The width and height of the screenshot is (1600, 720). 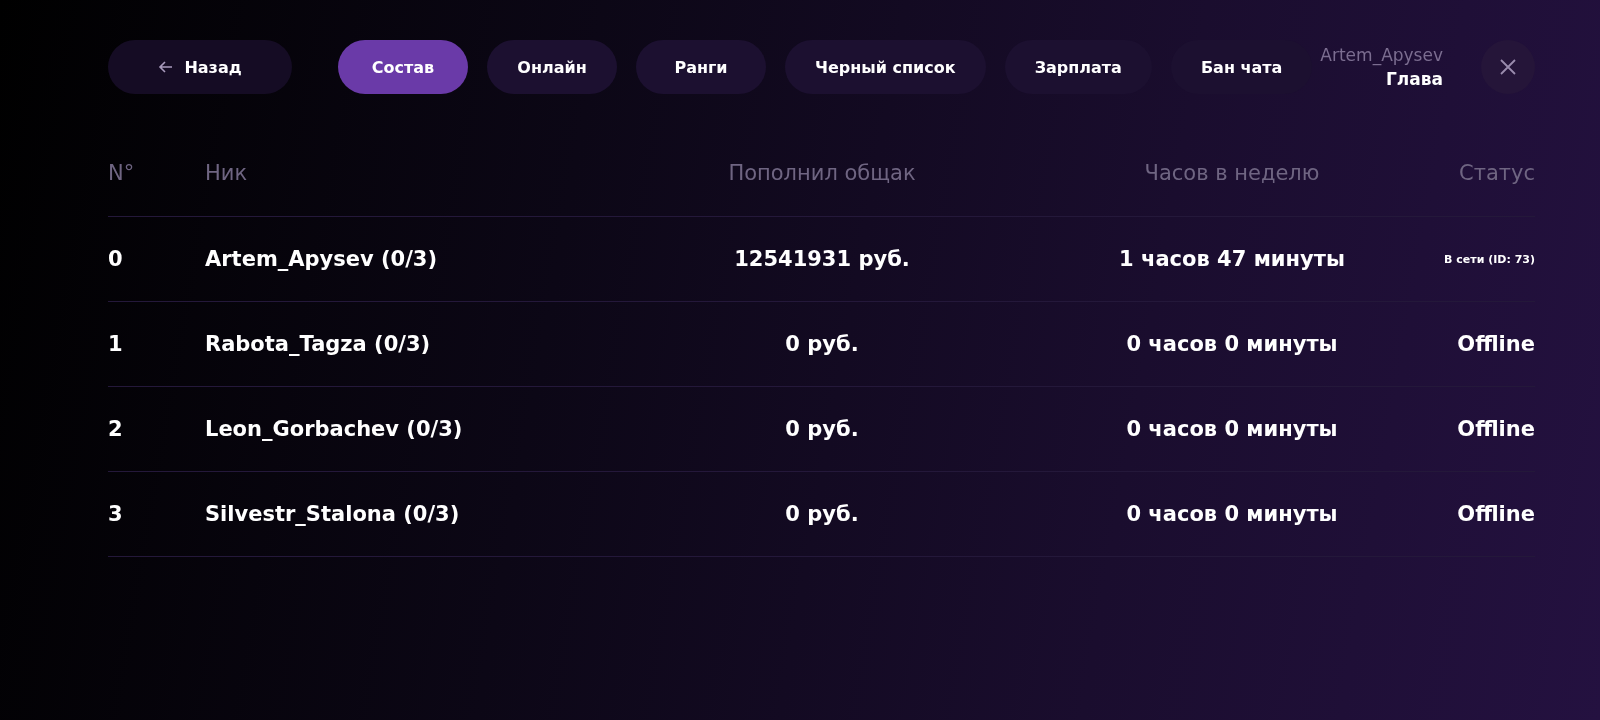 I want to click on table-cell-text: 12541931 руб., so click(x=822, y=259).